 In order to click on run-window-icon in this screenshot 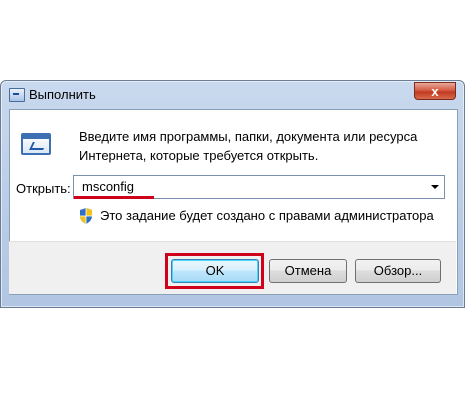, I will do `click(17, 95)`.